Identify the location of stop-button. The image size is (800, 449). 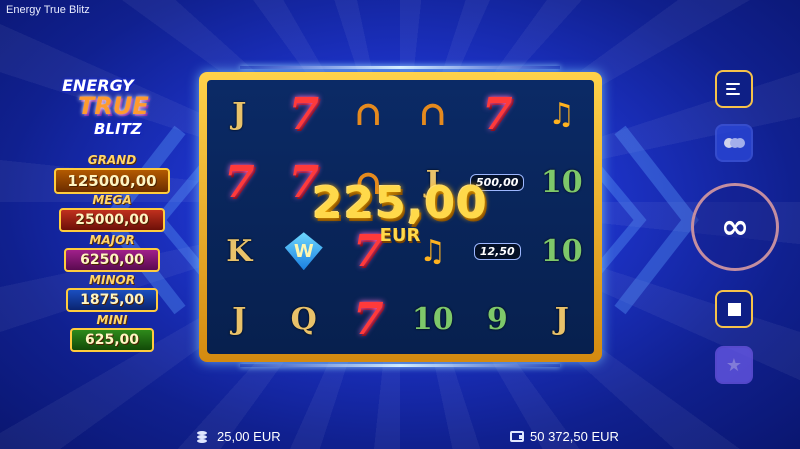
(734, 309).